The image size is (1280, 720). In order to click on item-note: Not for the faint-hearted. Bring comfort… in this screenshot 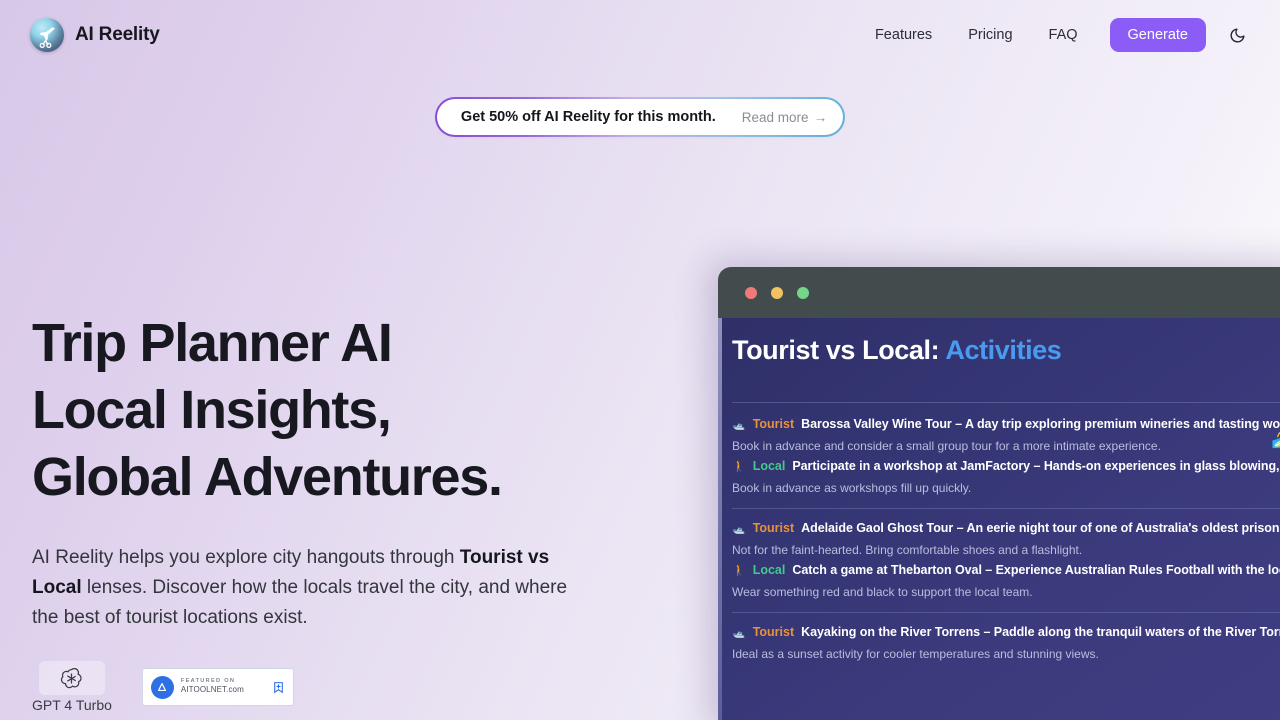, I will do `click(907, 550)`.